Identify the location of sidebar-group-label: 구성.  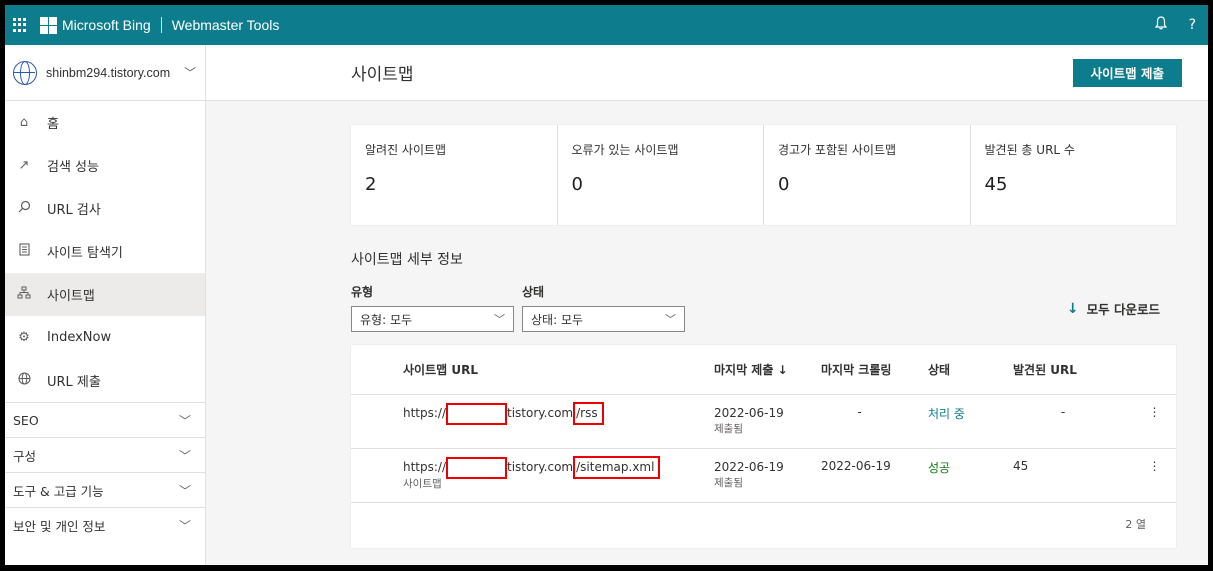
(25, 456).